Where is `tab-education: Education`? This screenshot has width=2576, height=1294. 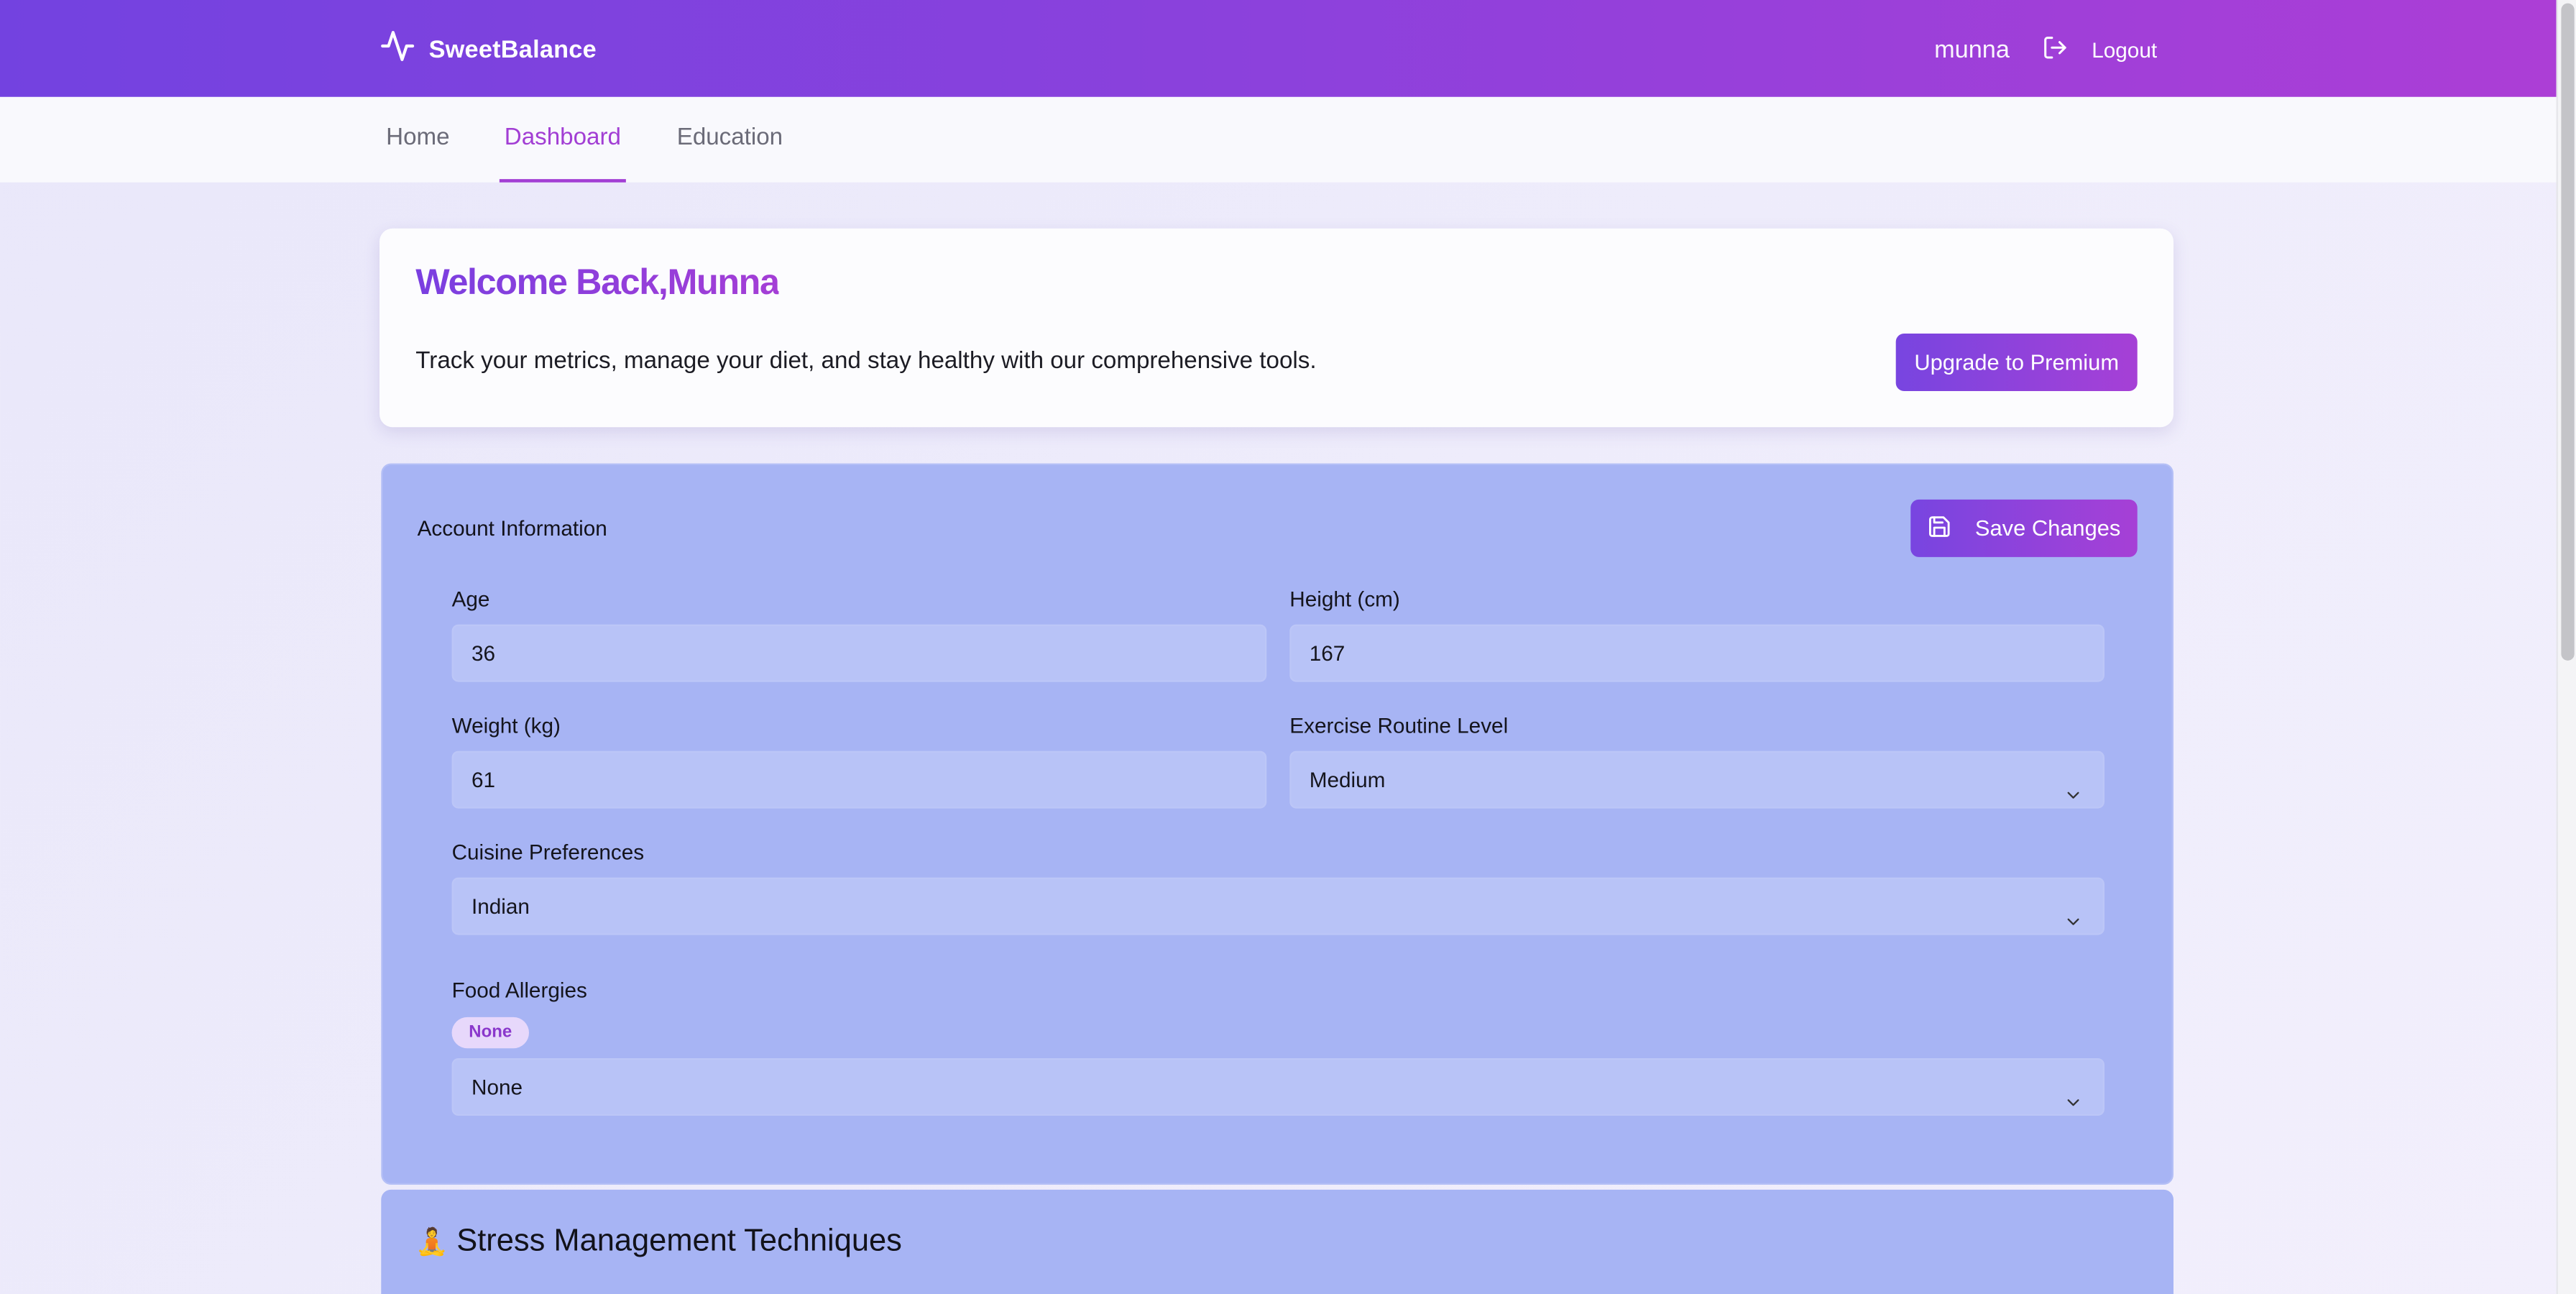 tab-education: Education is located at coordinates (730, 140).